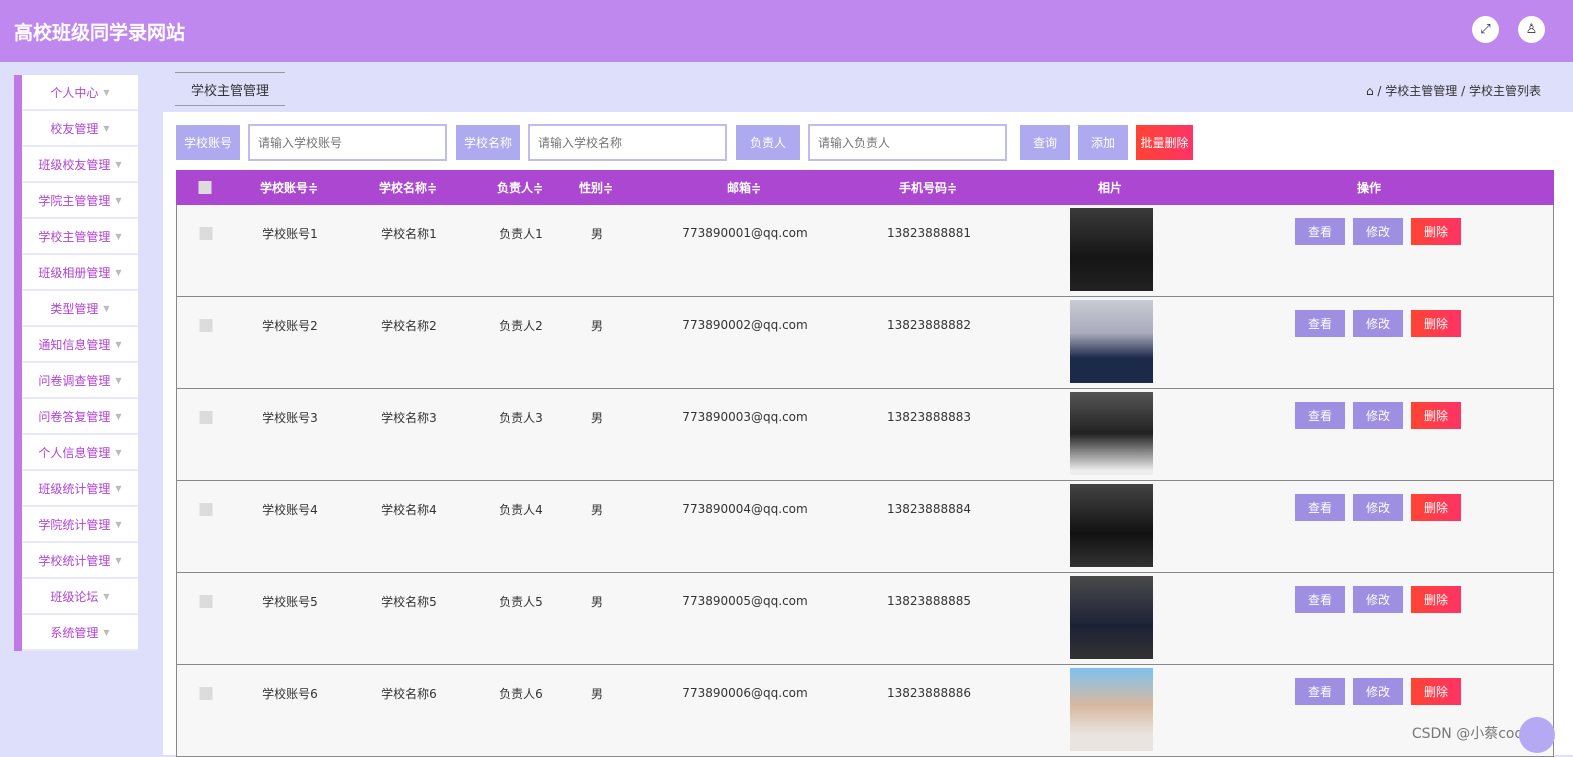 The height and width of the screenshot is (757, 1573). What do you see at coordinates (521, 601) in the screenshot?
I see `cell-owner: 负责人5` at bounding box center [521, 601].